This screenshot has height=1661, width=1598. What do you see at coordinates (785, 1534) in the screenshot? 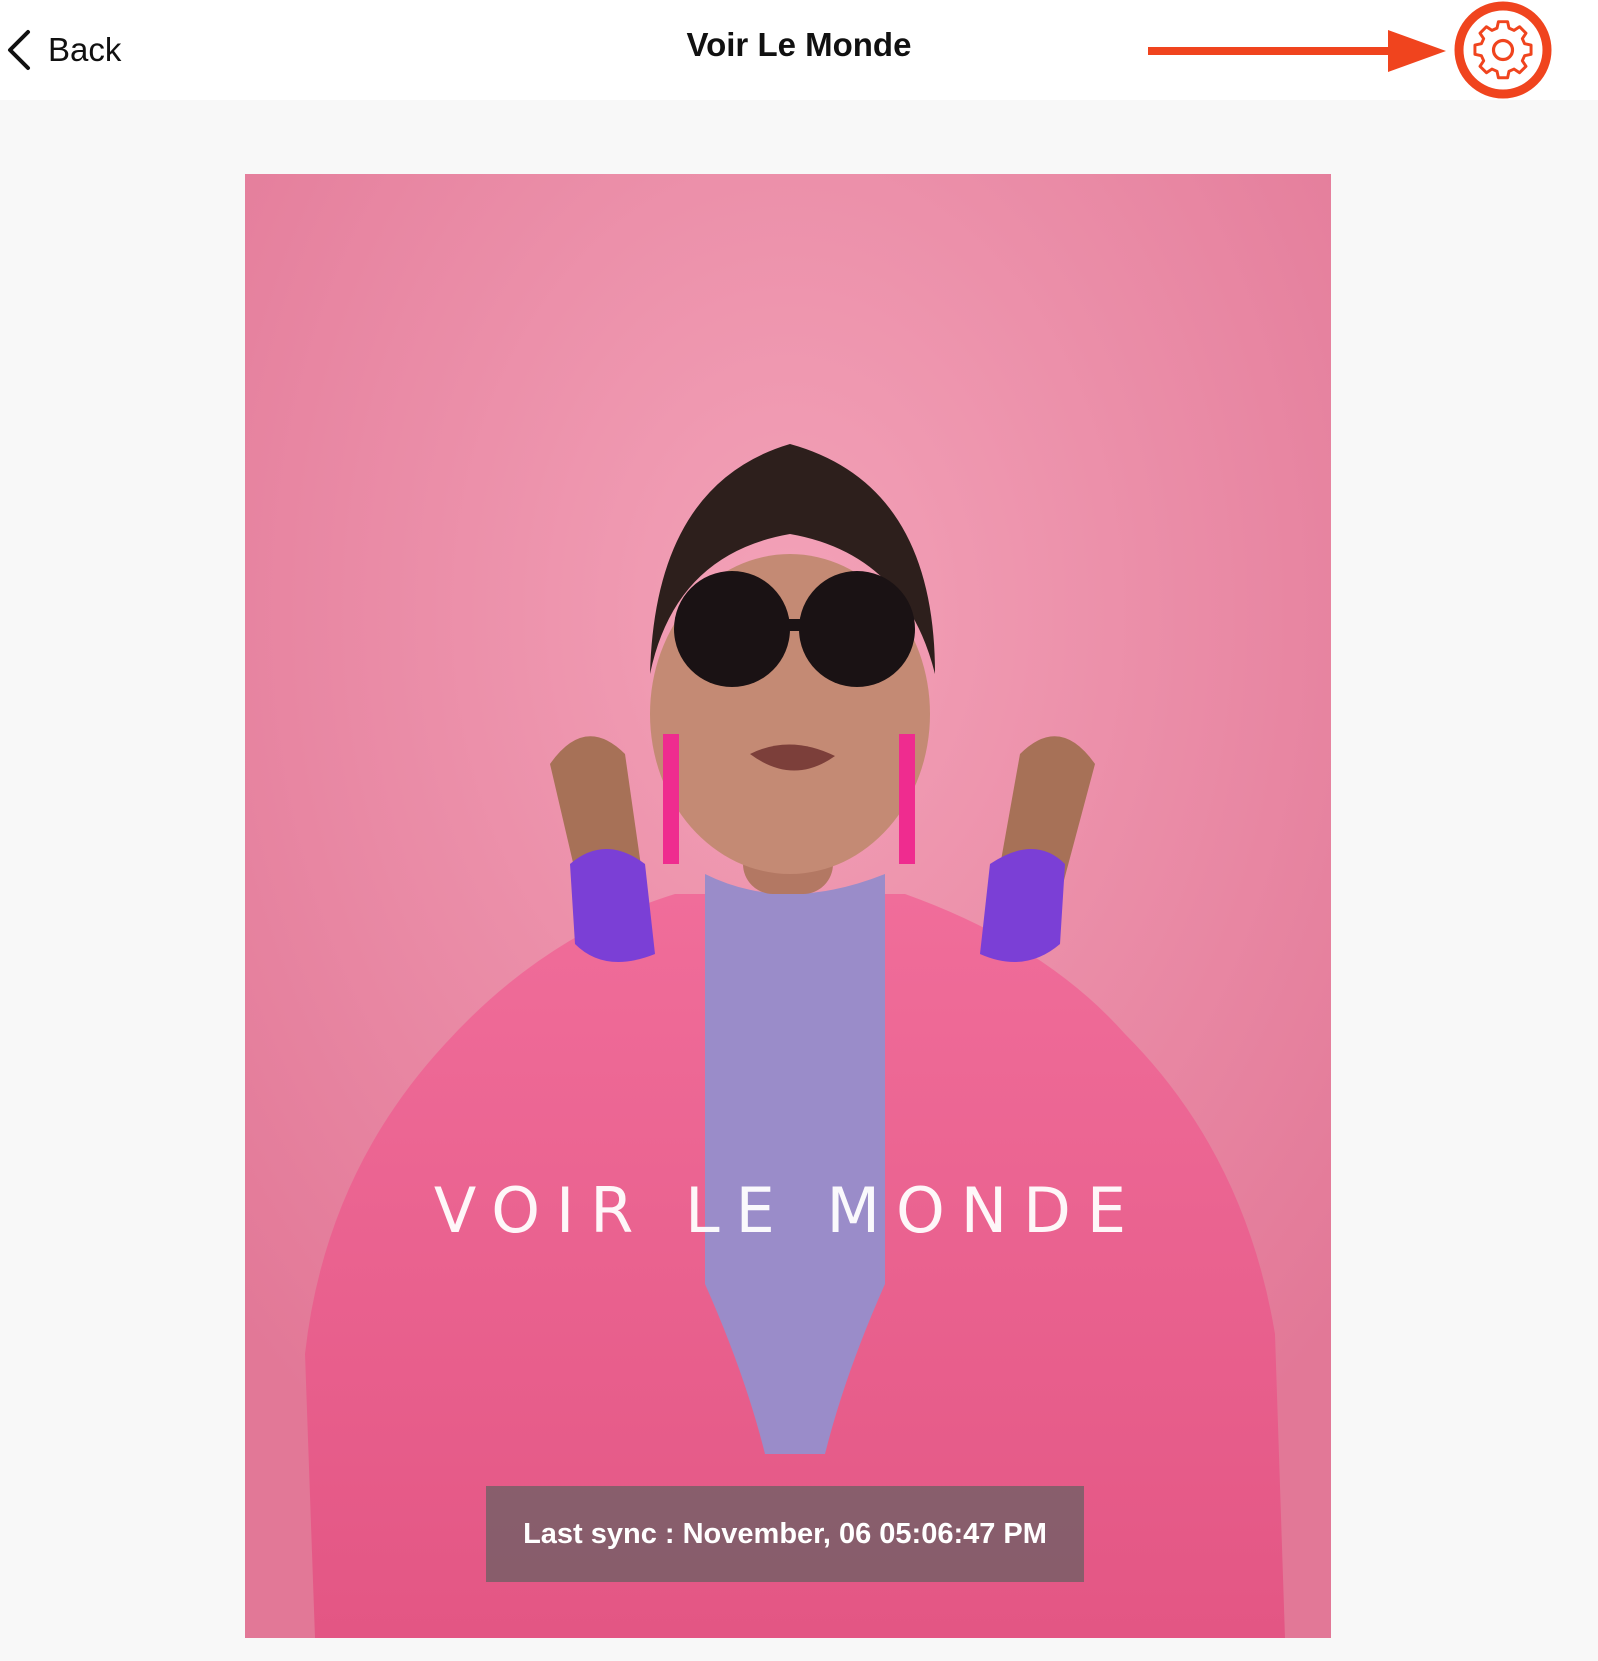
I see `last-sync-badge: Last sync : November, 06 05:06:47 PM` at bounding box center [785, 1534].